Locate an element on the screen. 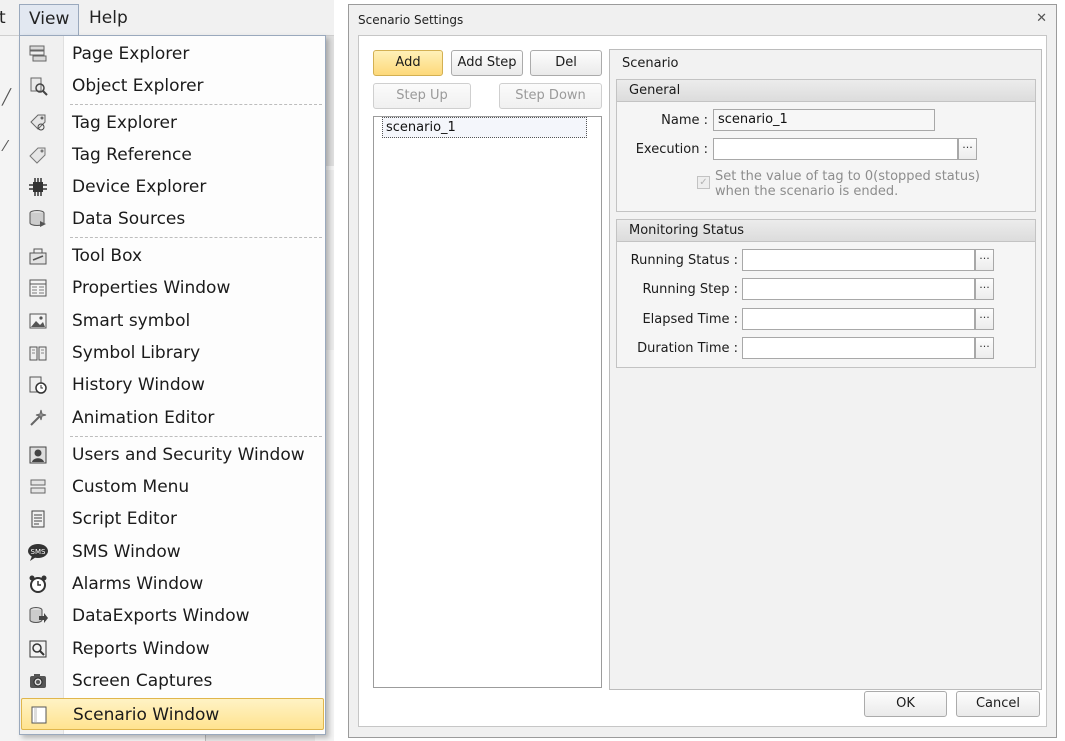 This screenshot has width=1065, height=741. menu-item-page-explorer: Page Explorer is located at coordinates (172, 54).